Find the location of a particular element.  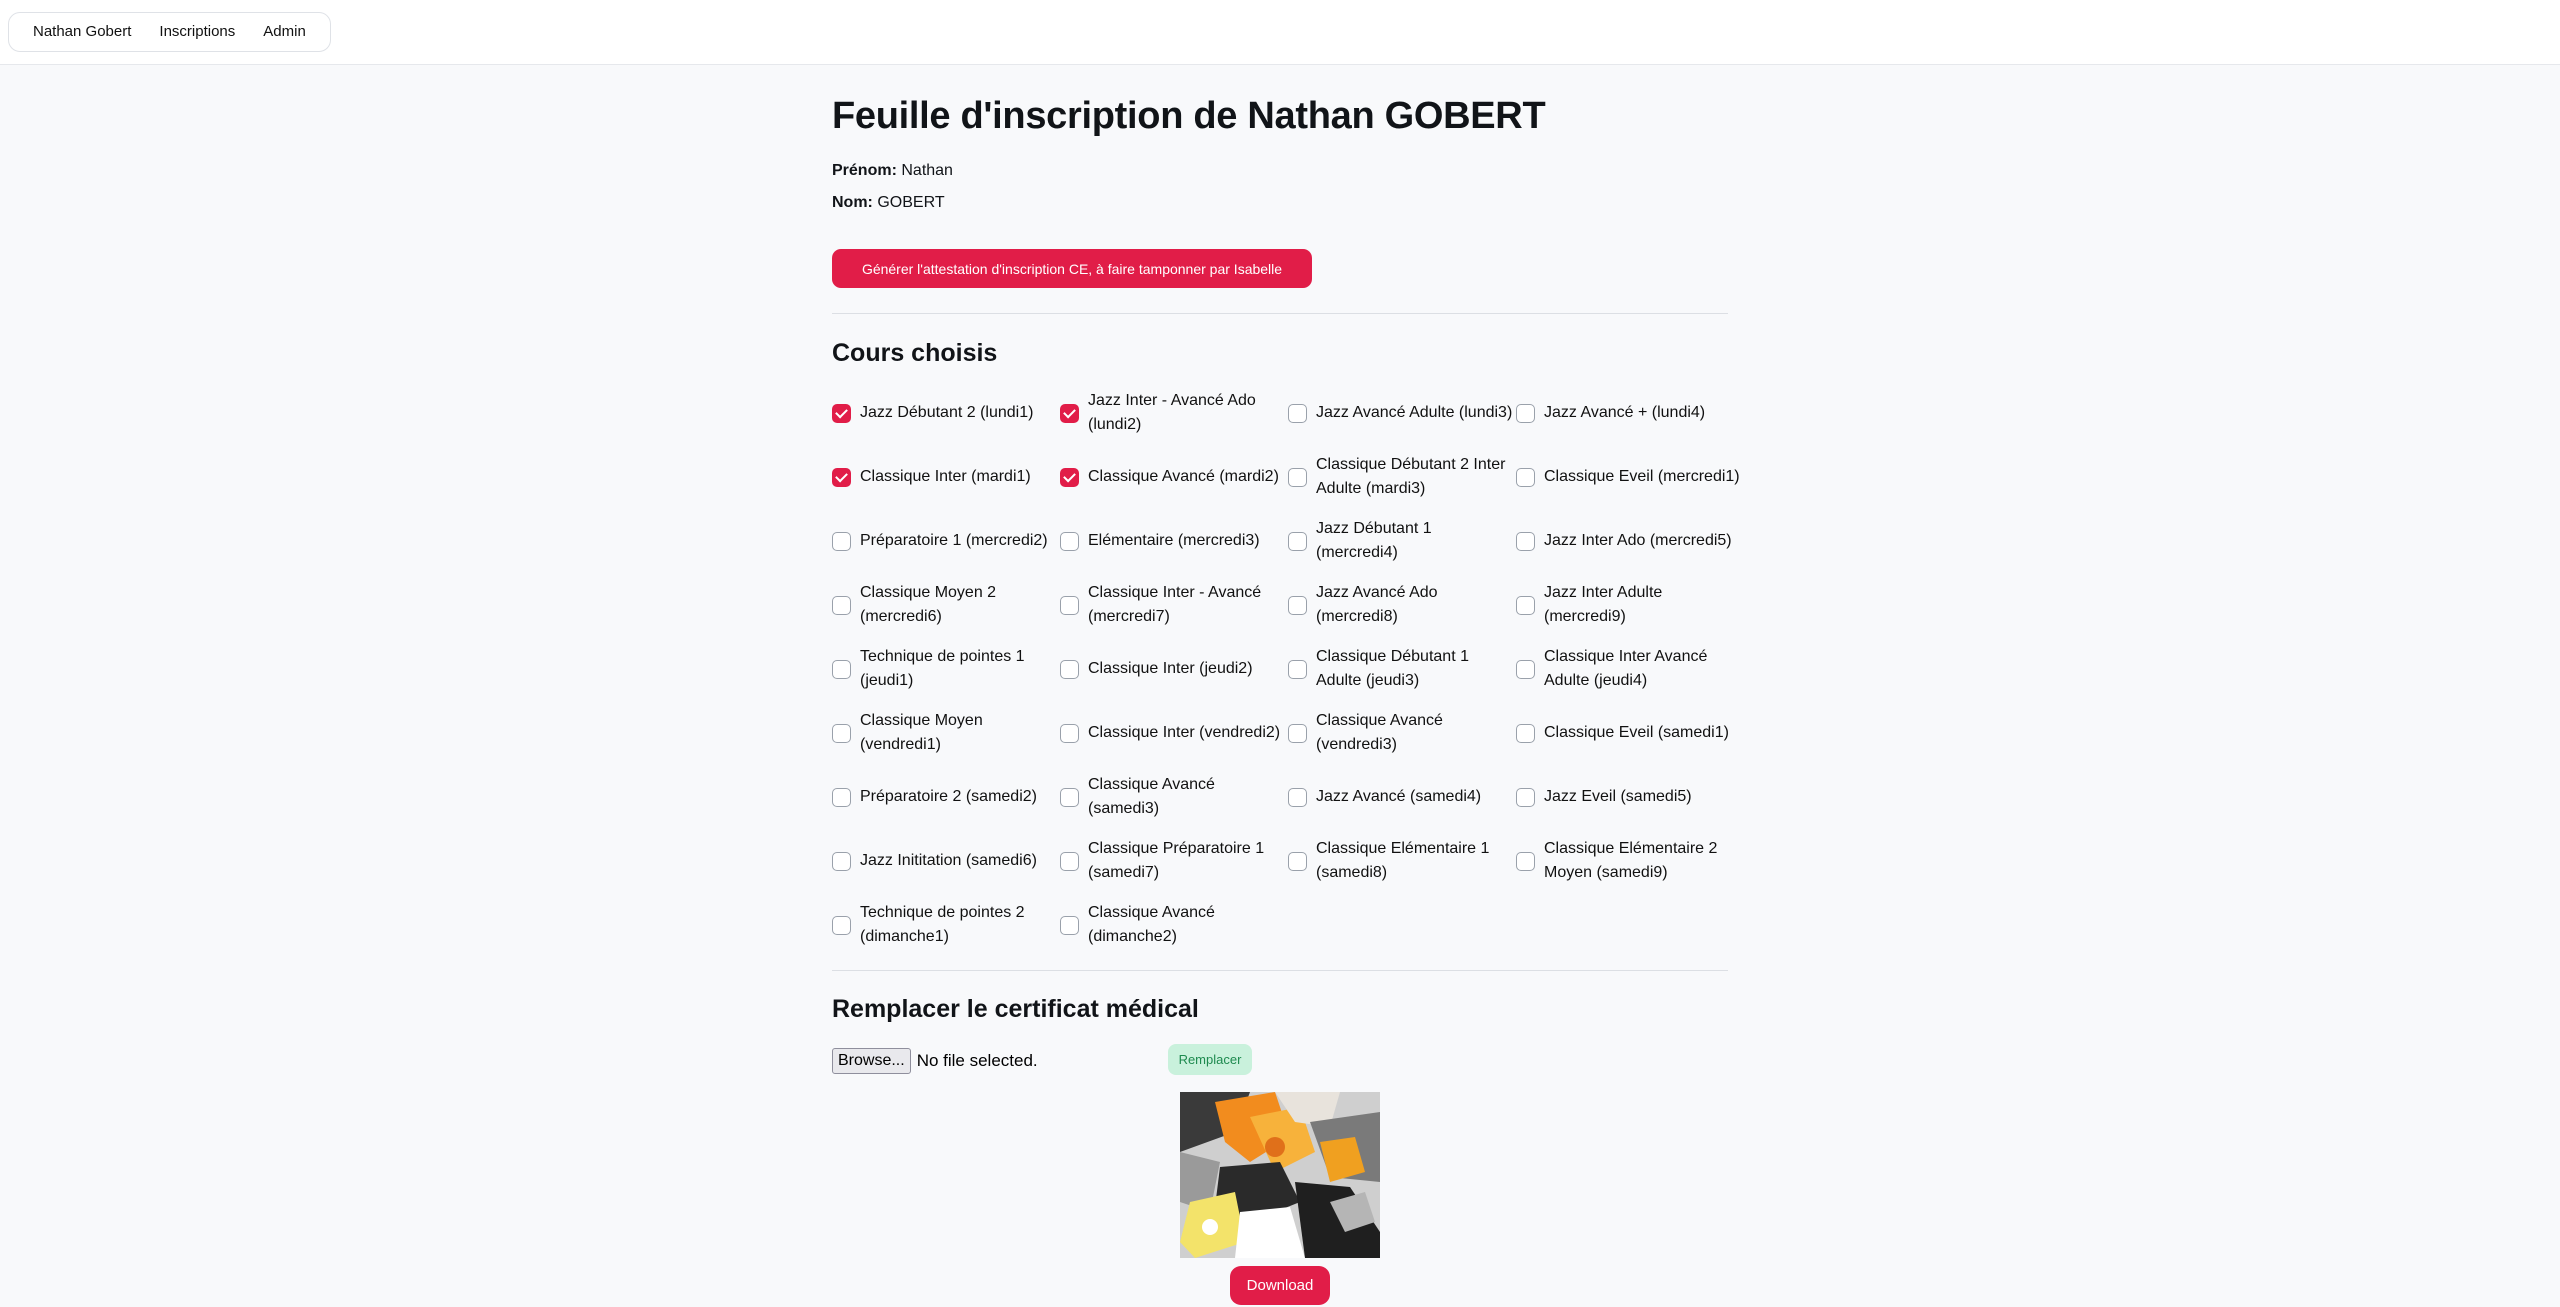

course-option: Préparatoire 2 (samedi2) is located at coordinates (946, 797).